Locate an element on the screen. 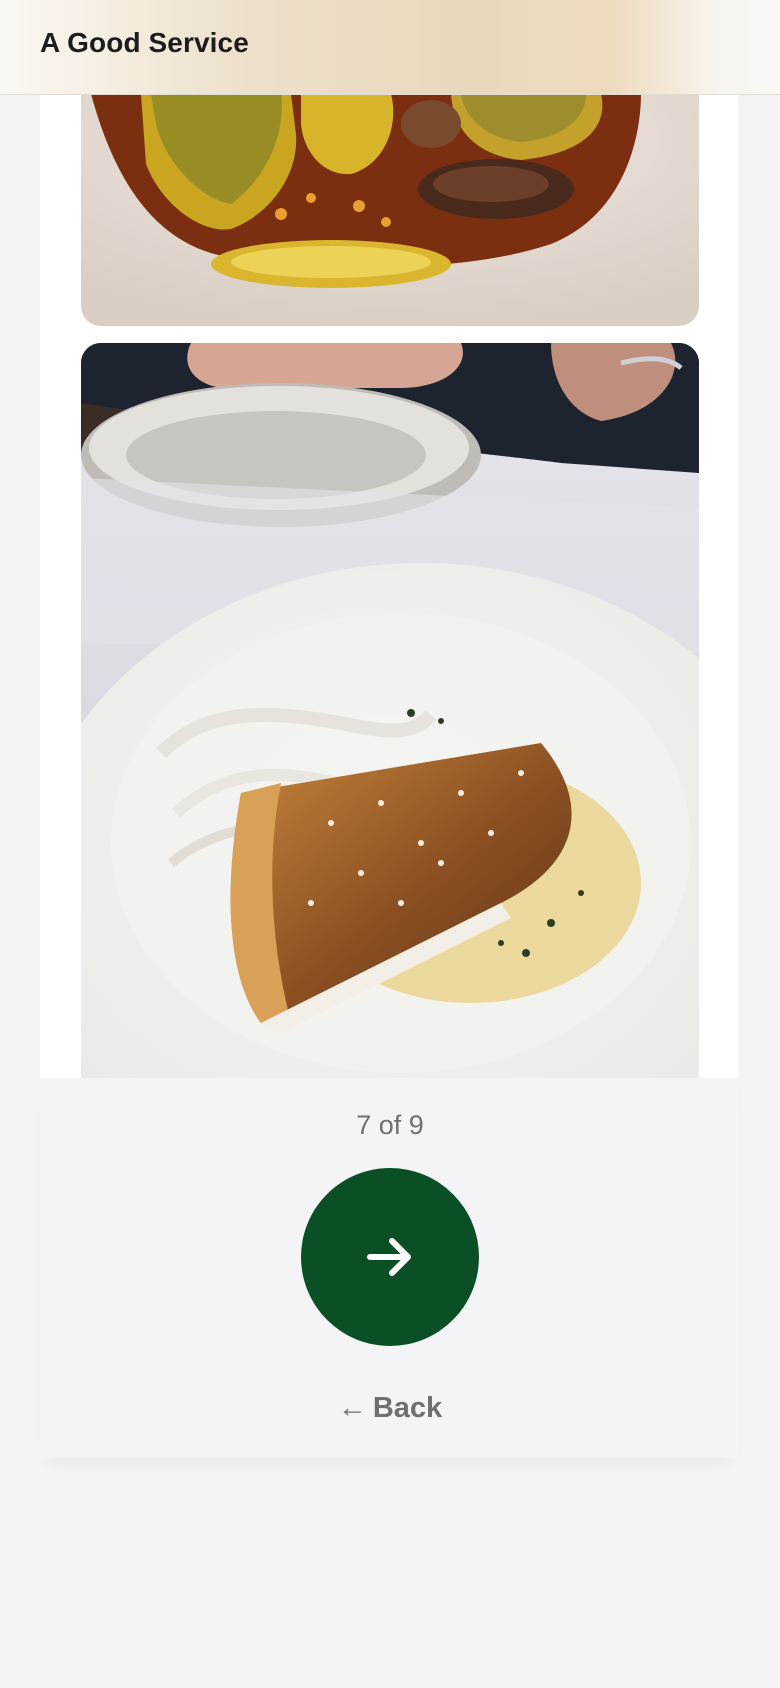  back-link: ← Back is located at coordinates (390, 1408).